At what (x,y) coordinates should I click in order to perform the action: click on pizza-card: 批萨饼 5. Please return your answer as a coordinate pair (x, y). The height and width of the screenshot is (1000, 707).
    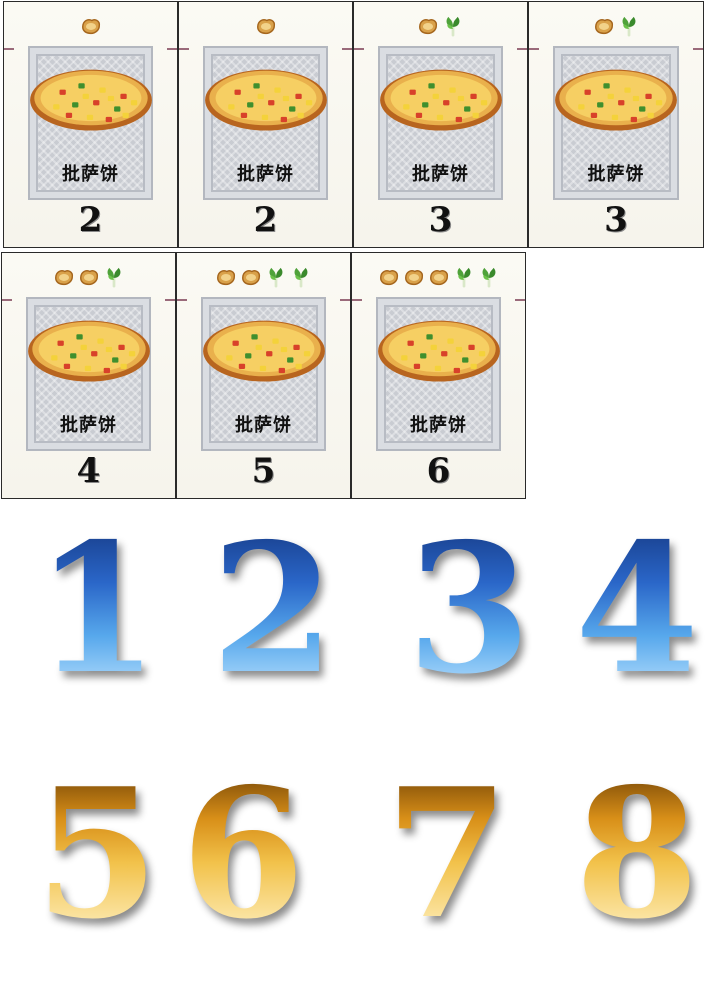
    Looking at the image, I should click on (263, 375).